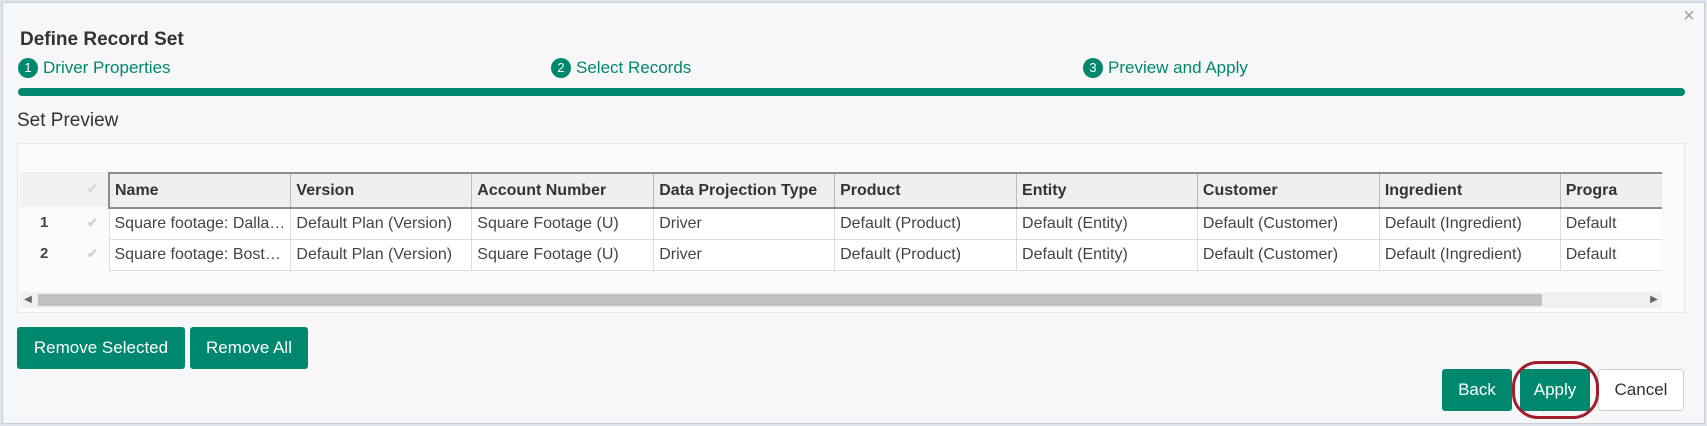 This screenshot has height=426, width=1707. I want to click on remove-selected-button: Remove Selected, so click(101, 348).